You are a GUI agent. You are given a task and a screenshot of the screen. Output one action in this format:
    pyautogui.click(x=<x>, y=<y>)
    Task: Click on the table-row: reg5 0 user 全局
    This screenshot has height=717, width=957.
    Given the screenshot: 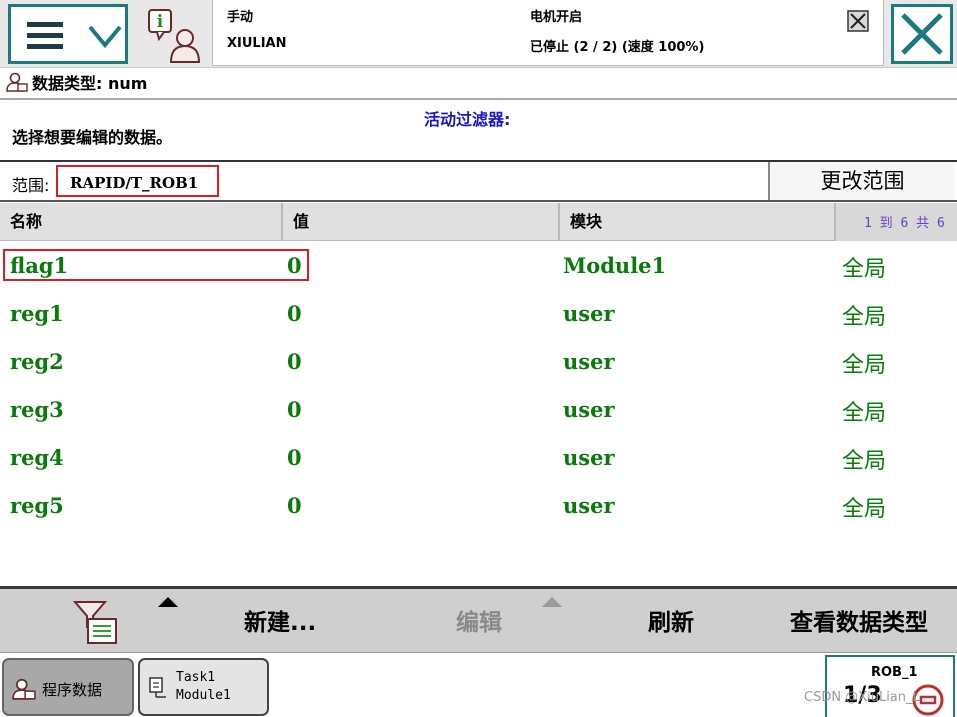 What is the action you would take?
    pyautogui.click(x=478, y=506)
    